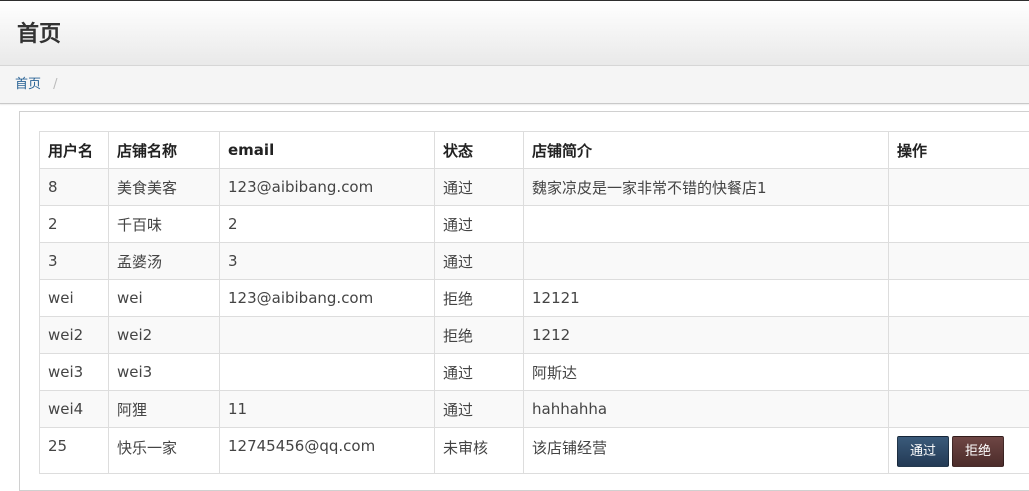 The height and width of the screenshot is (491, 1029). Describe the element at coordinates (164, 187) in the screenshot. I see `cell-shop-name: 美食美客` at that location.